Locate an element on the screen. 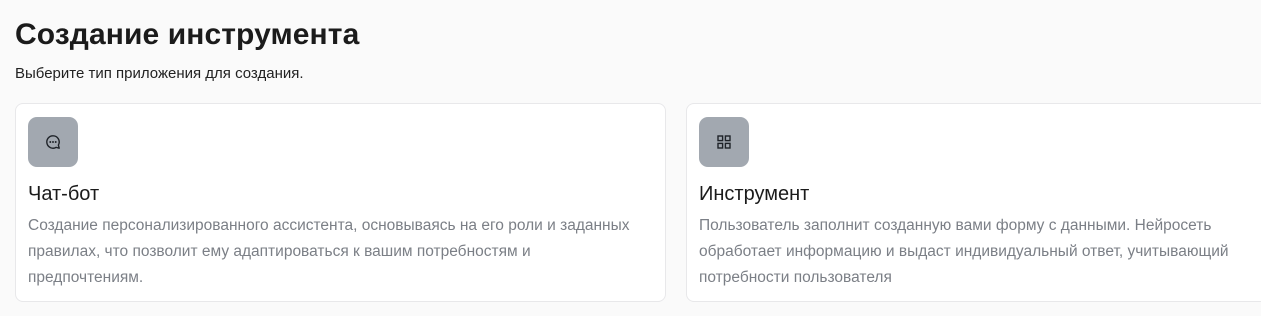  tool-icon-box is located at coordinates (724, 142).